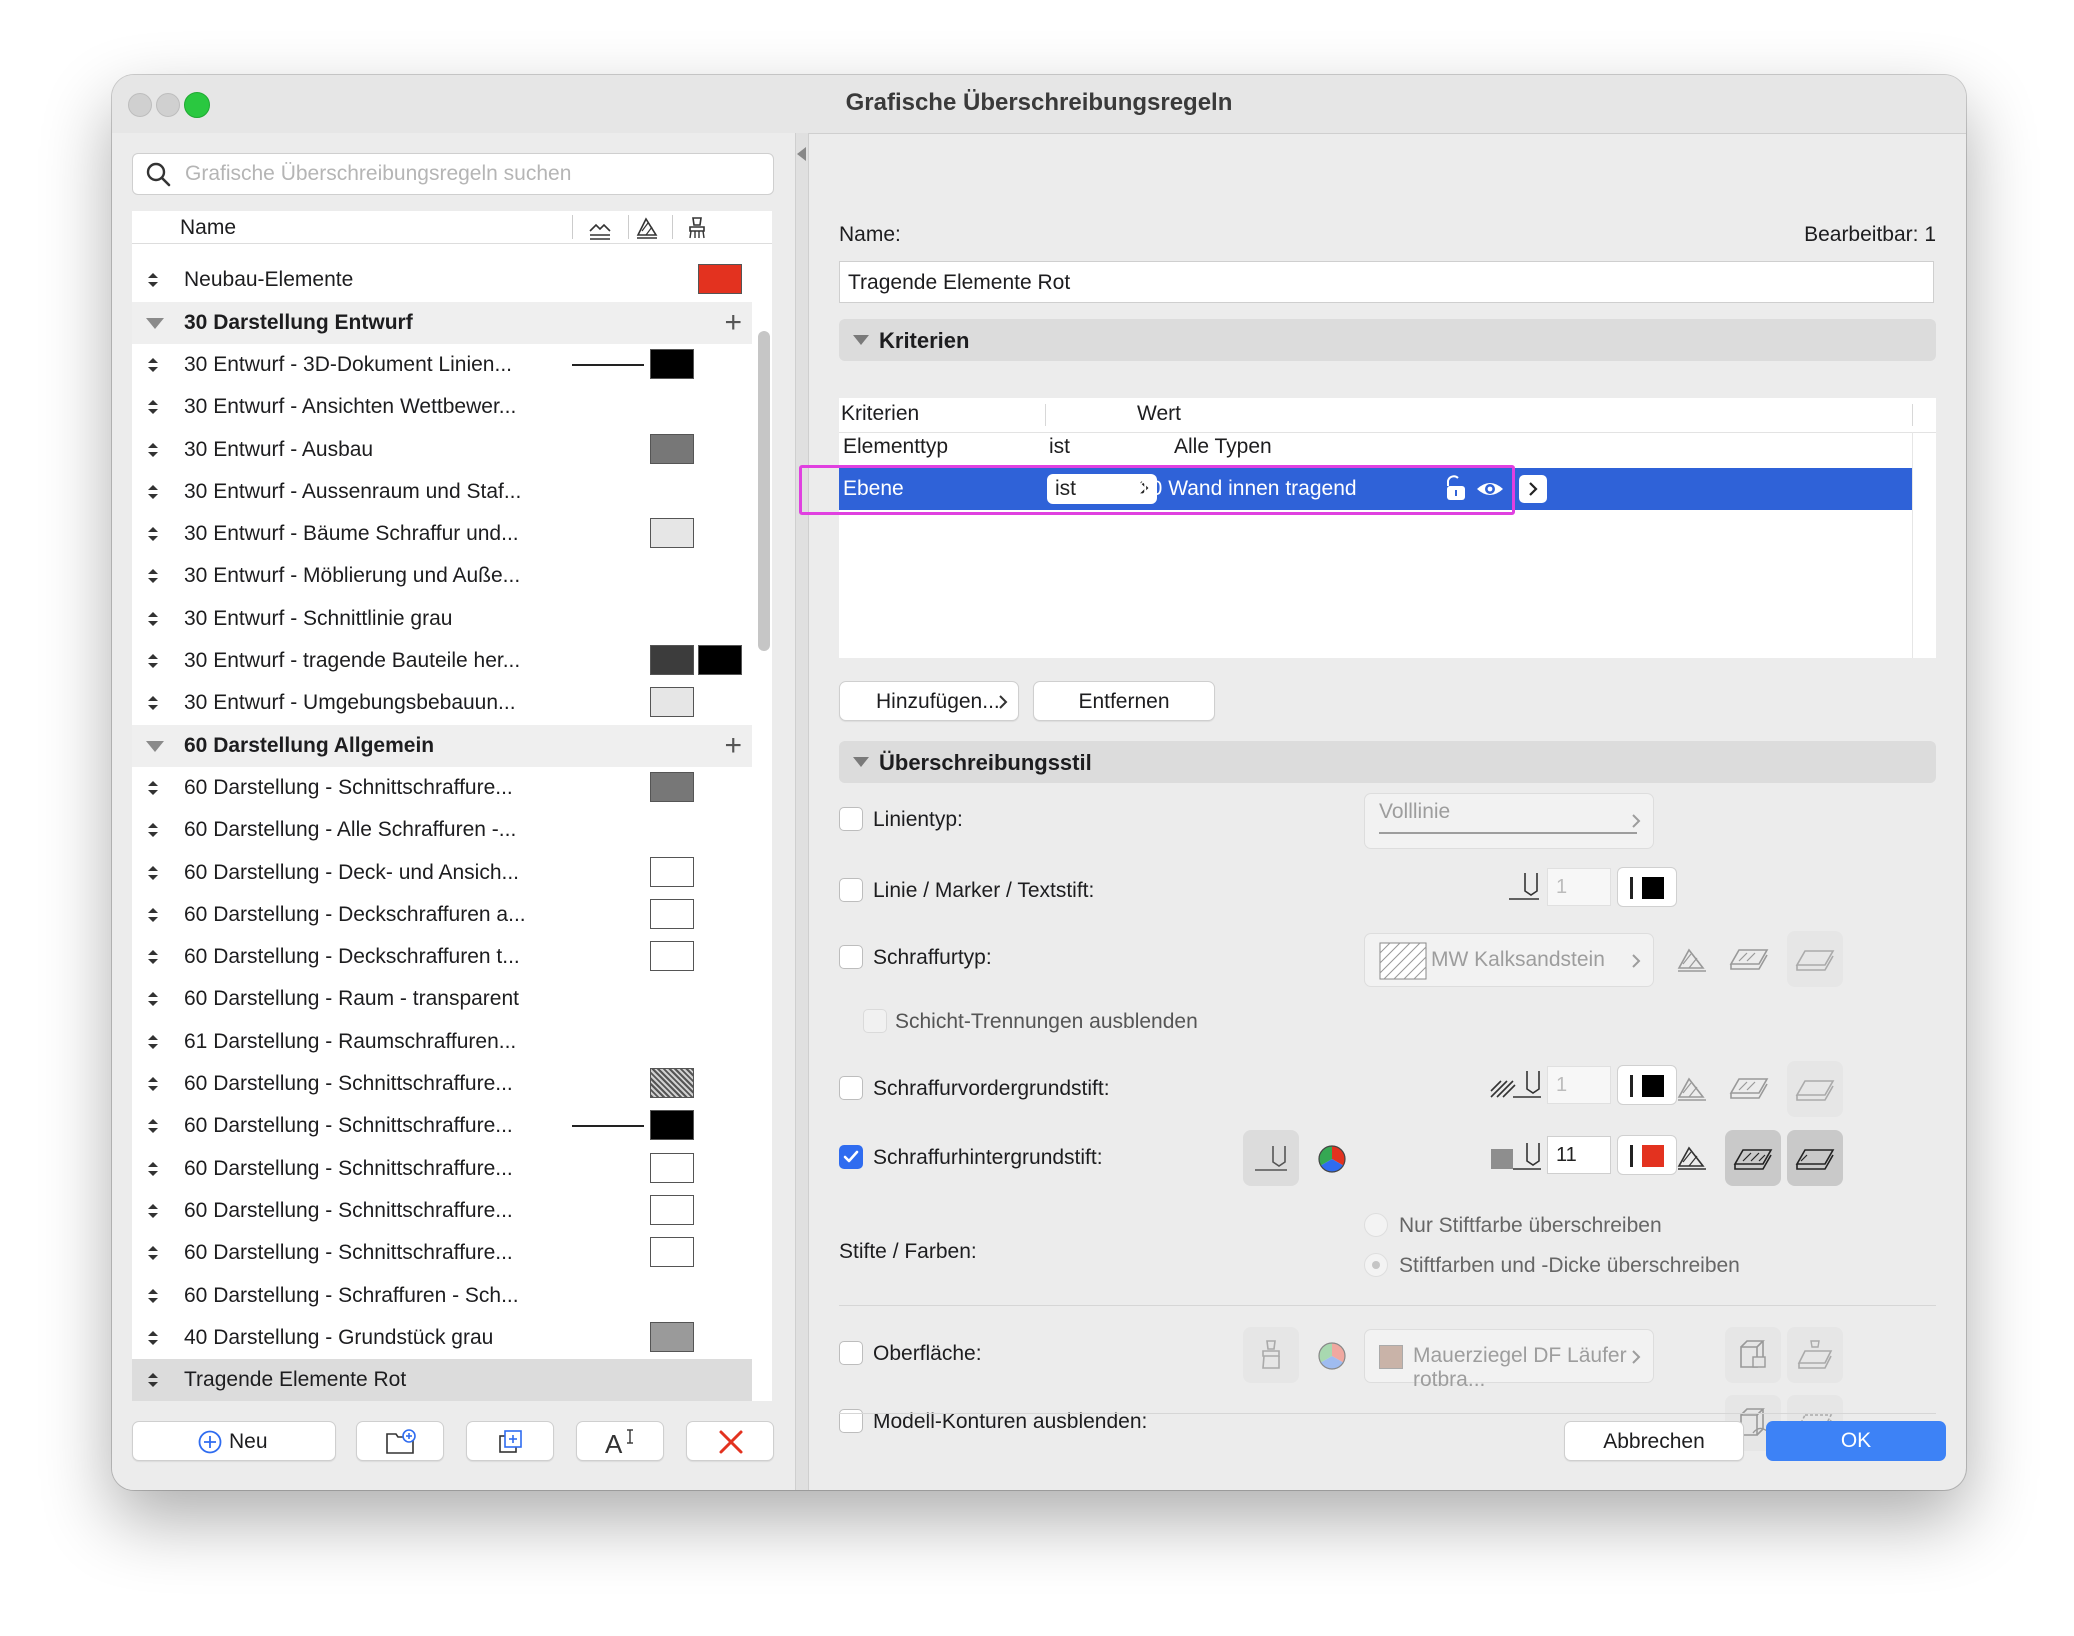 The height and width of the screenshot is (1636, 2074). Describe the element at coordinates (851, 890) in the screenshot. I see `linepen-checkbox` at that location.